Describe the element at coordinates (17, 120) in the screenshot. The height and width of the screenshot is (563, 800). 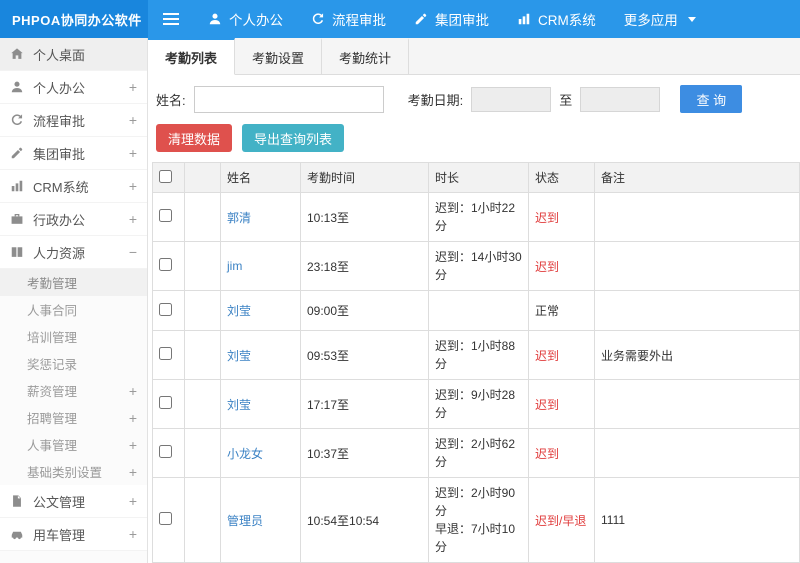
I see `flow-icon` at that location.